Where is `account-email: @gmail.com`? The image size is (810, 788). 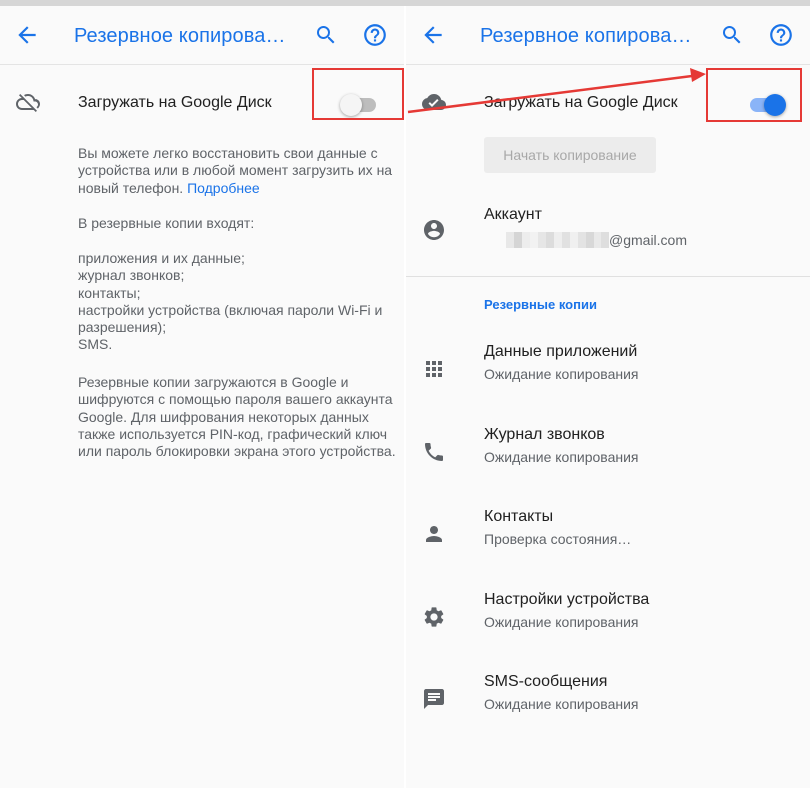
account-email: @gmail.com is located at coordinates (634, 240).